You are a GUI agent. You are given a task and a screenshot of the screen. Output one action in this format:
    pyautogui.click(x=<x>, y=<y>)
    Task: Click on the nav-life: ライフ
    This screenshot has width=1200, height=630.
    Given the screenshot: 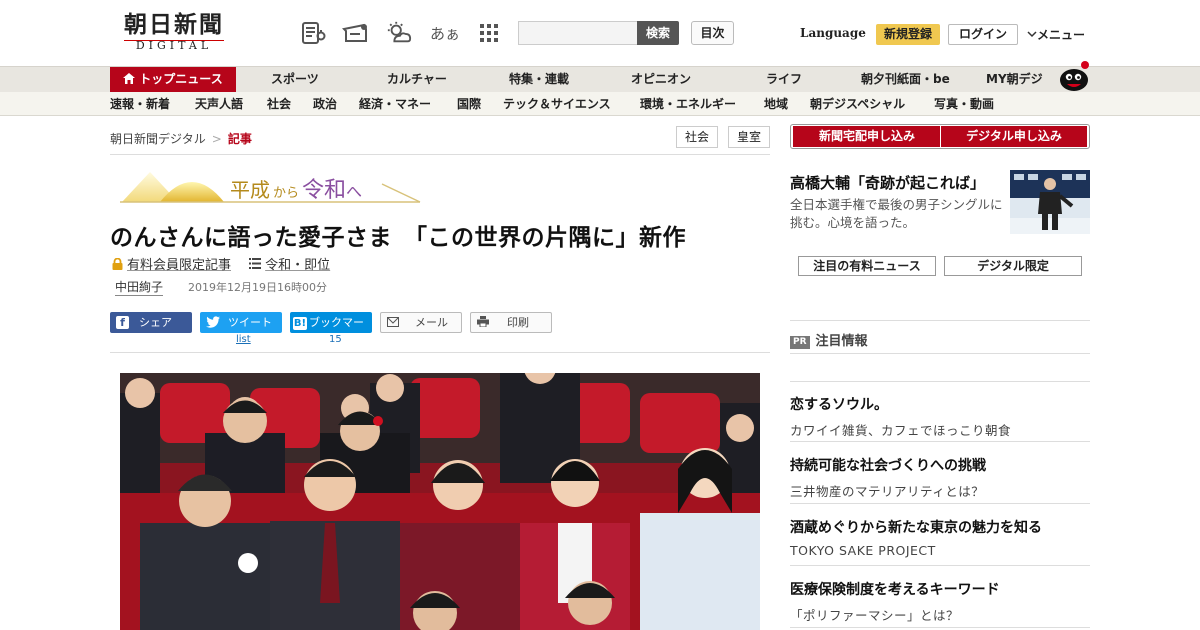 What is the action you would take?
    pyautogui.click(x=784, y=79)
    